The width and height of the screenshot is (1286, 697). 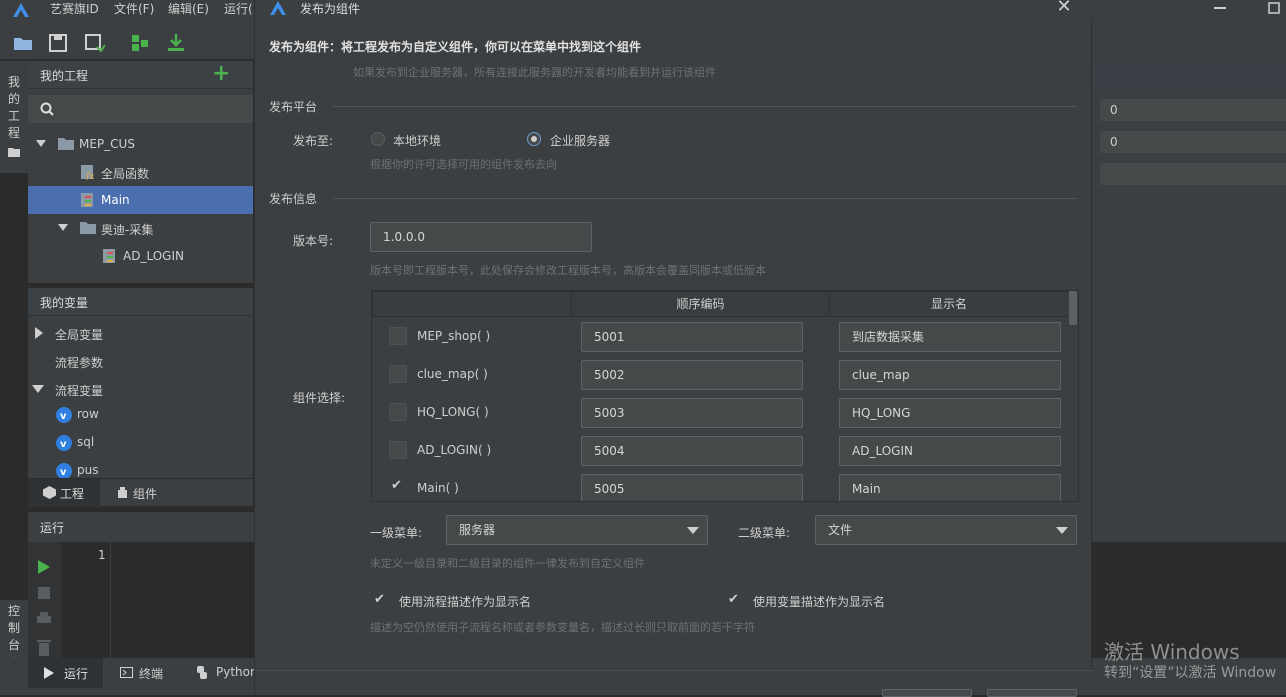 I want to click on dialog-title: 发布为组件, so click(x=330, y=9).